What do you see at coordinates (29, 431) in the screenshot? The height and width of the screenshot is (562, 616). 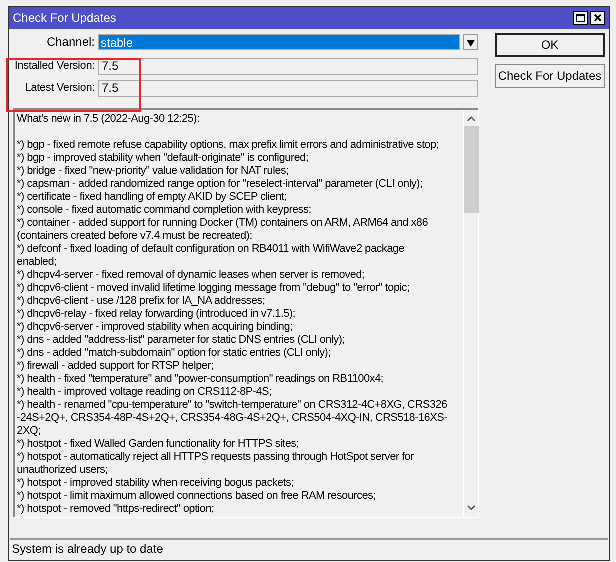 I see `note-line: 2XQ;` at bounding box center [29, 431].